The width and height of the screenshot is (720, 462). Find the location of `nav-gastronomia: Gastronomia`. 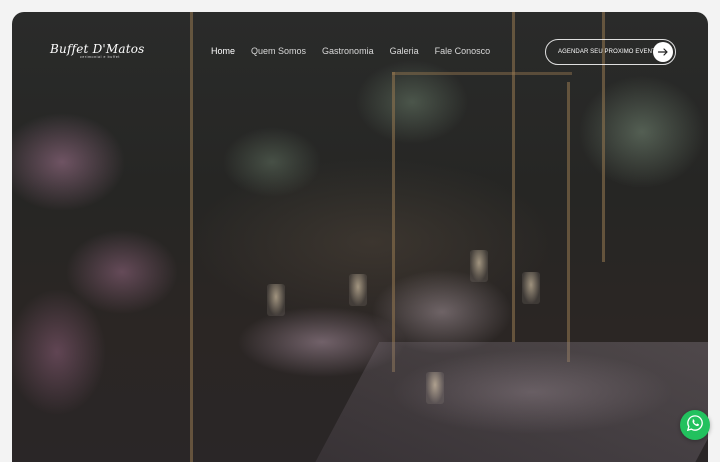

nav-gastronomia: Gastronomia is located at coordinates (348, 51).